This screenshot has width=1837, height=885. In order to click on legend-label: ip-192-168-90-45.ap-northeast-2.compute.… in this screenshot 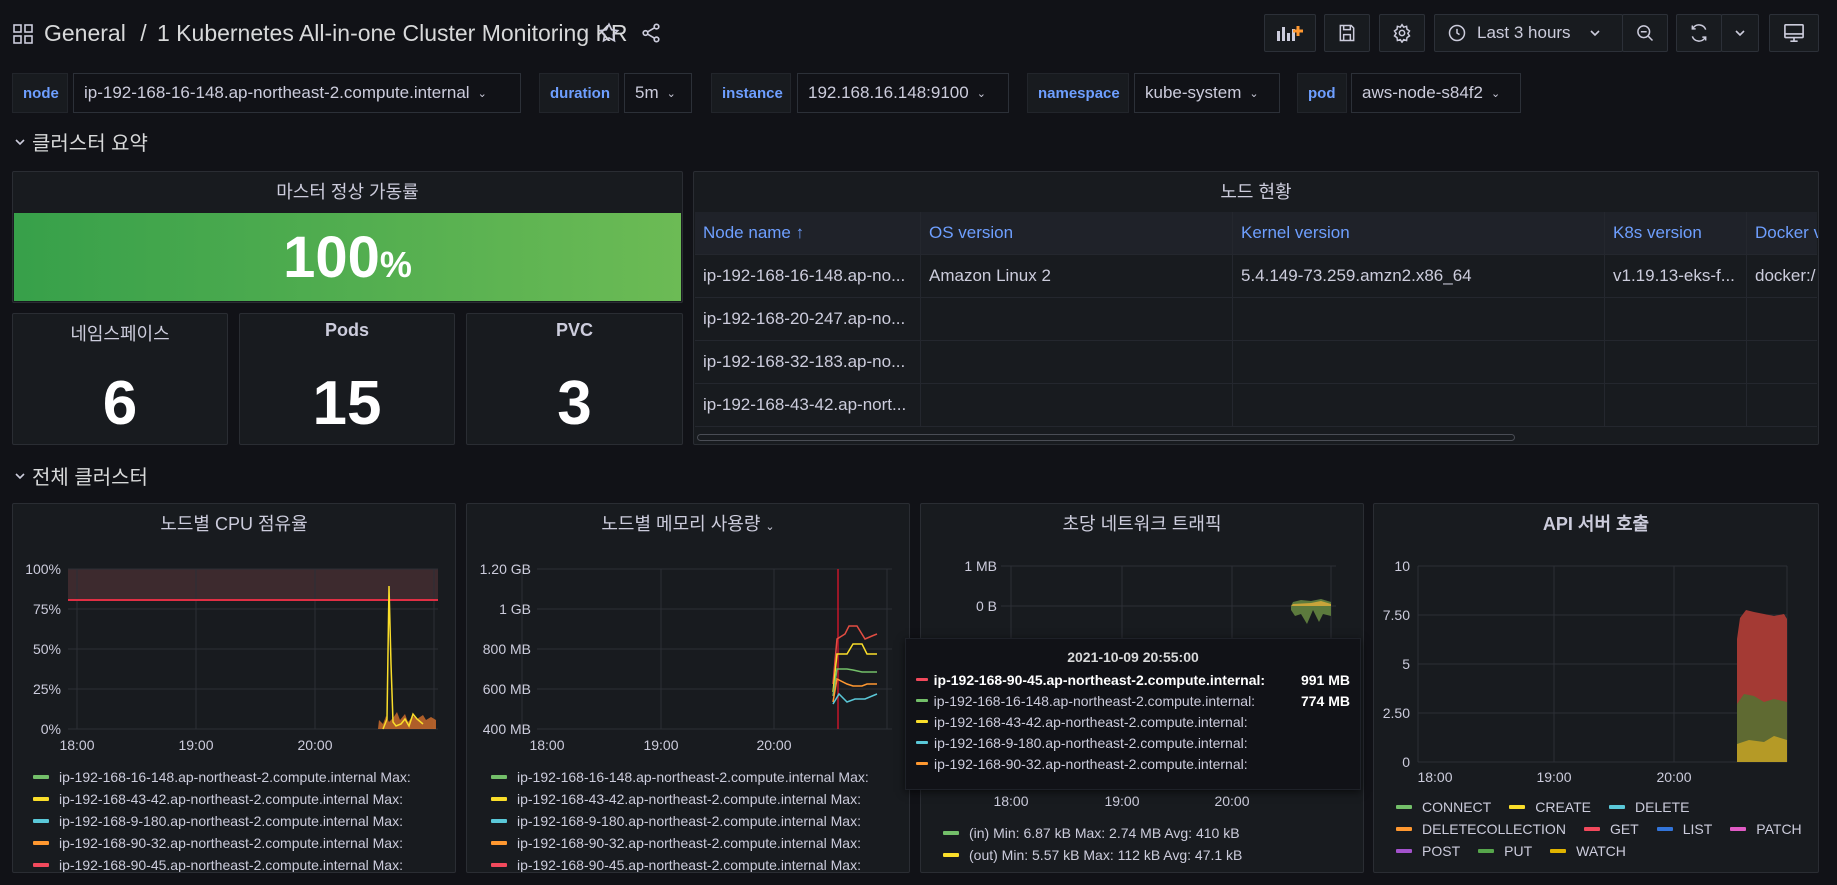, I will do `click(231, 865)`.